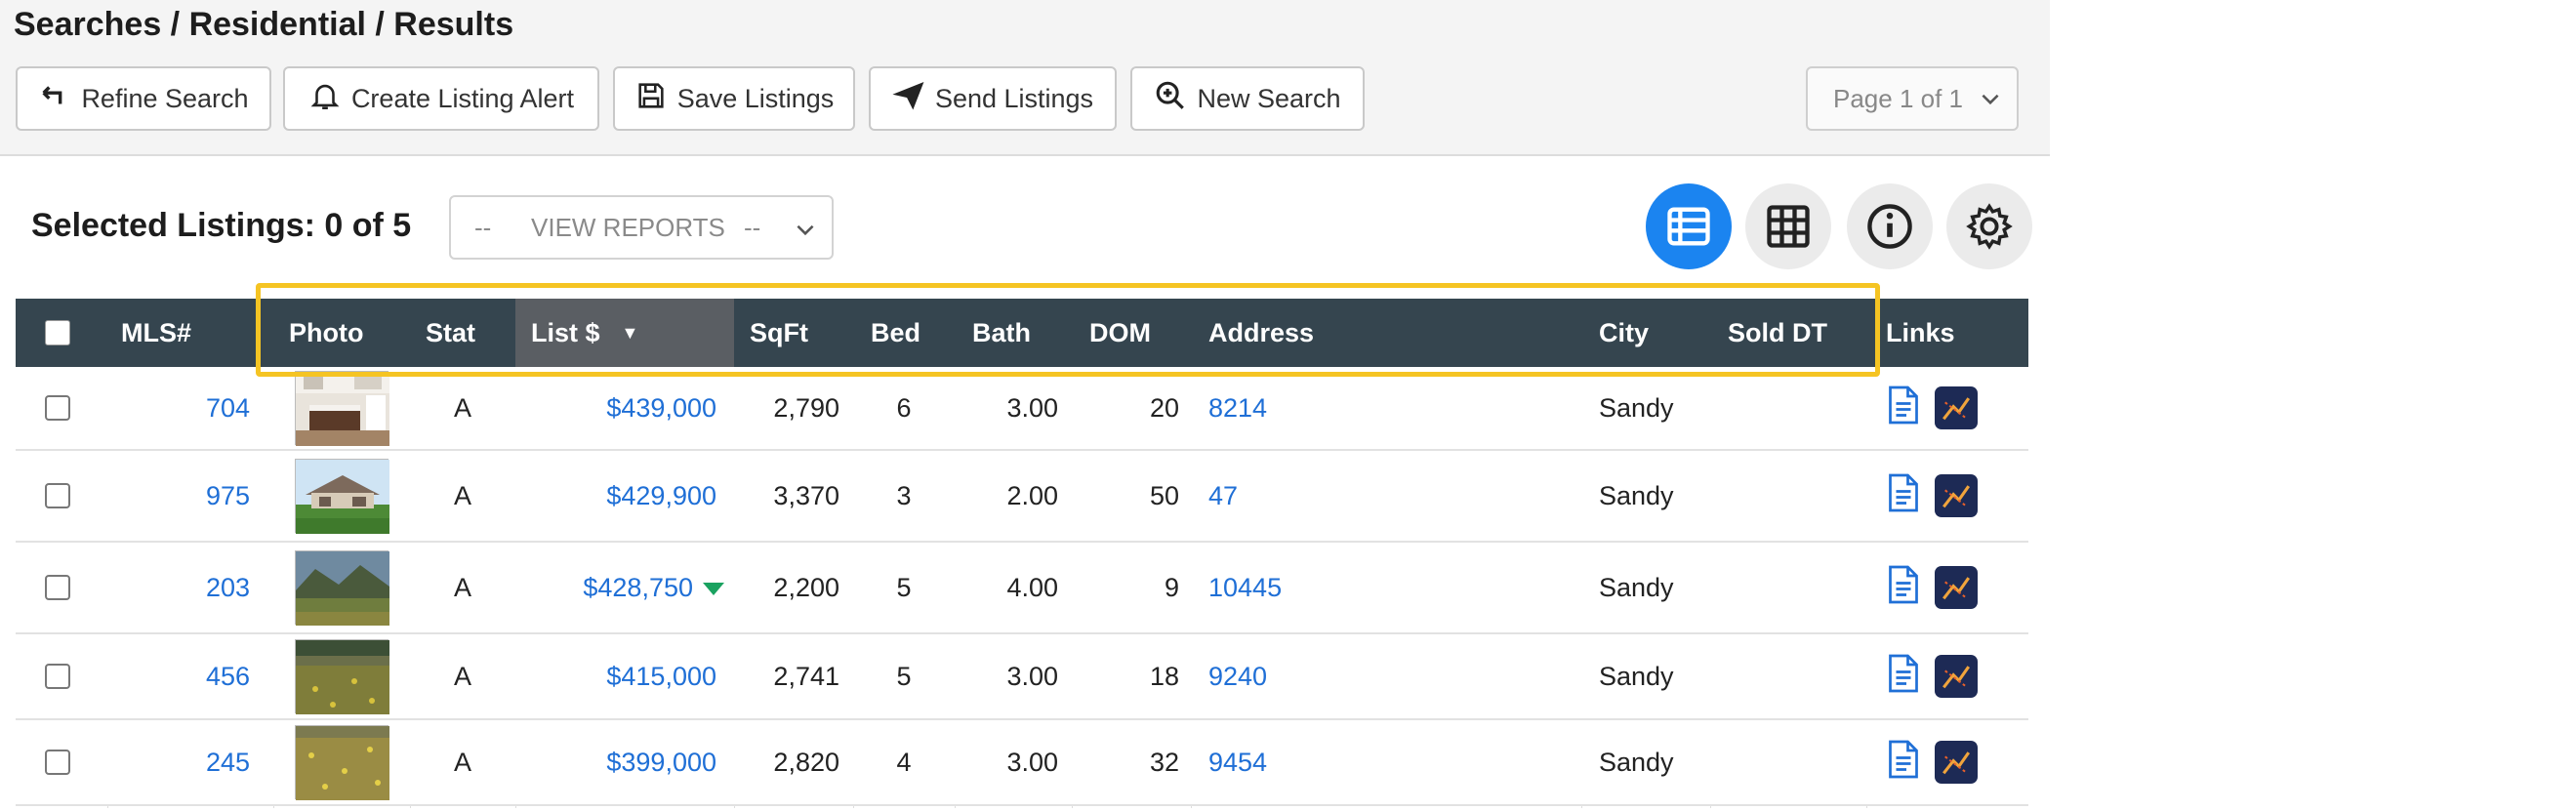 The image size is (2576, 811). I want to click on list-price-cell: $439,000, so click(624, 408).